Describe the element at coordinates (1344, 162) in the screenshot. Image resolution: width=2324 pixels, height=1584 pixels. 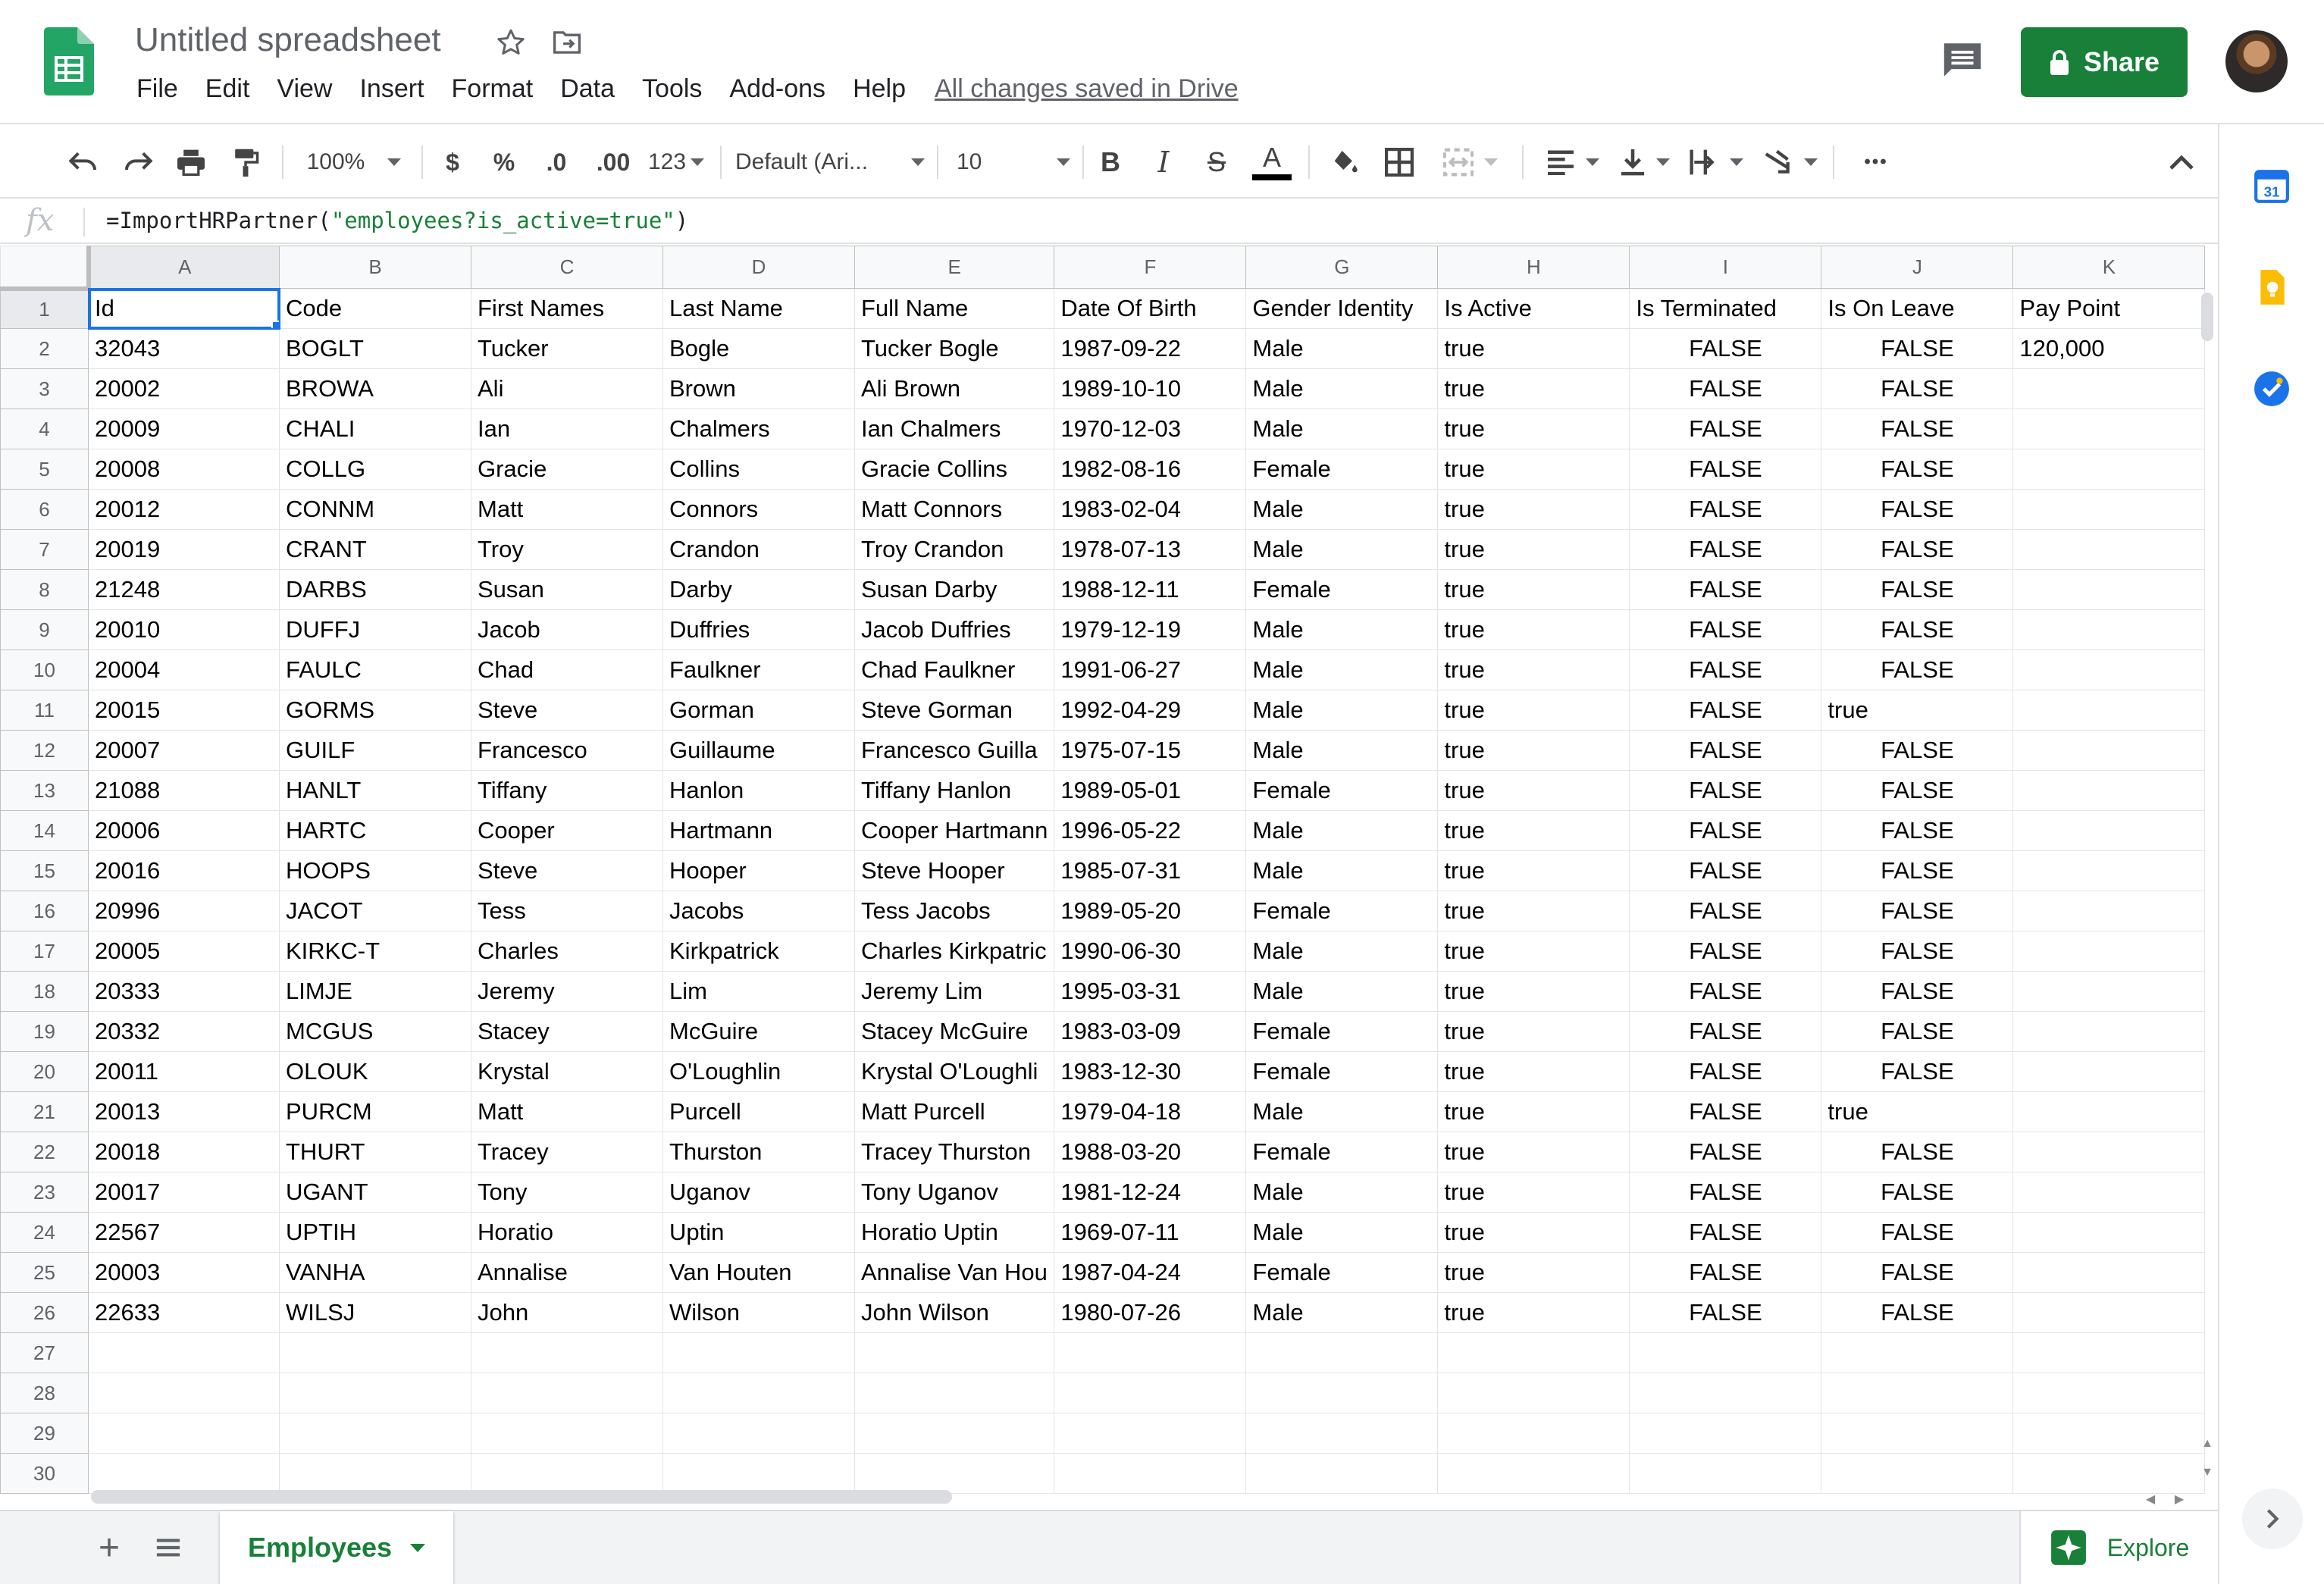
I see `fill-color-icon` at that location.